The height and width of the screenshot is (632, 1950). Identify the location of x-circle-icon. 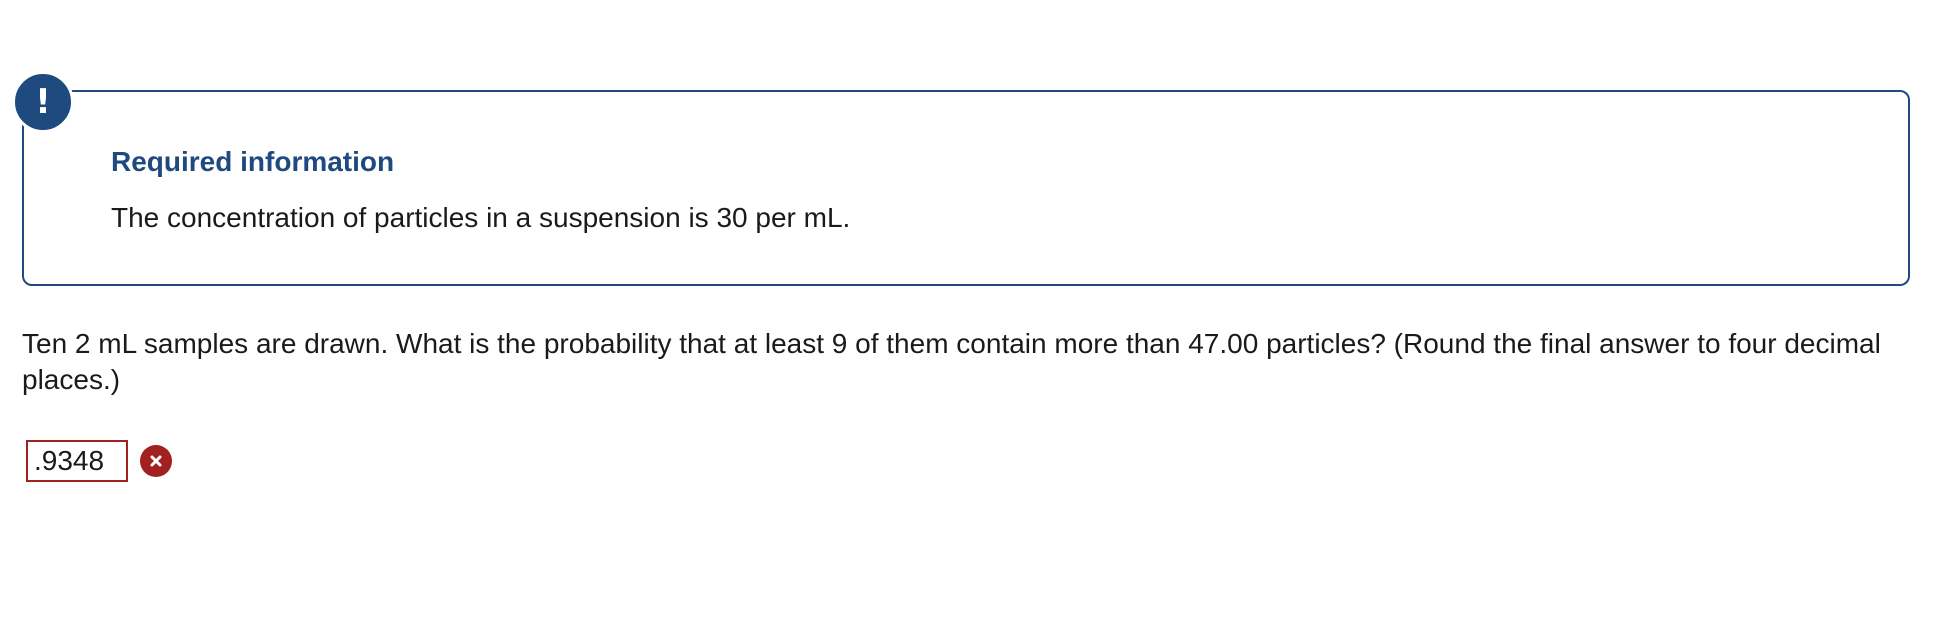
(156, 461).